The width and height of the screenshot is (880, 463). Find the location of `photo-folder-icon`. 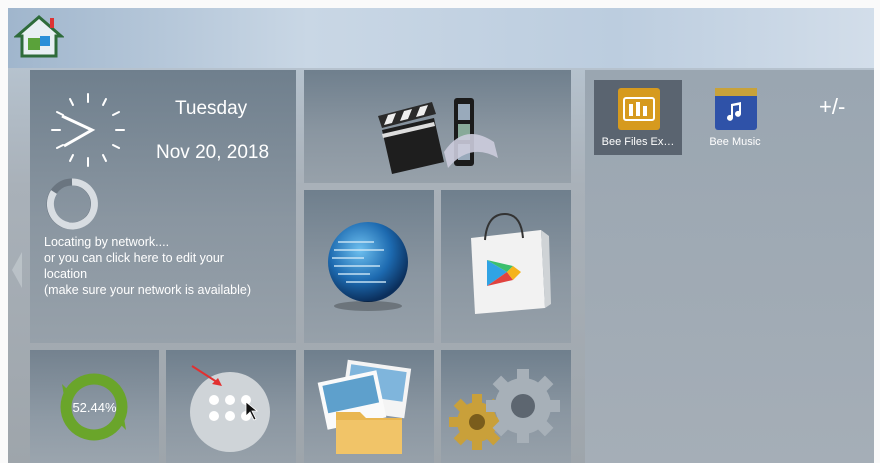

photo-folder-icon is located at coordinates (364, 406).